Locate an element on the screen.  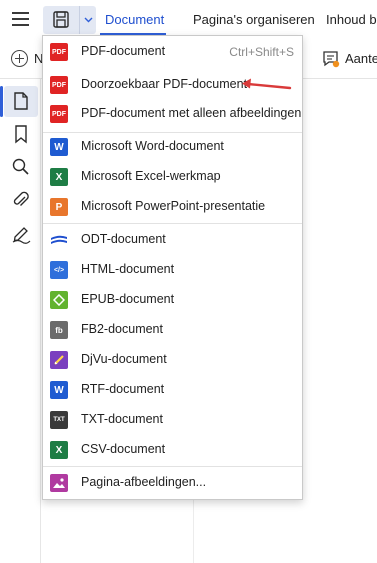
menu-item-odt: ODT-document is located at coordinates (172, 240).